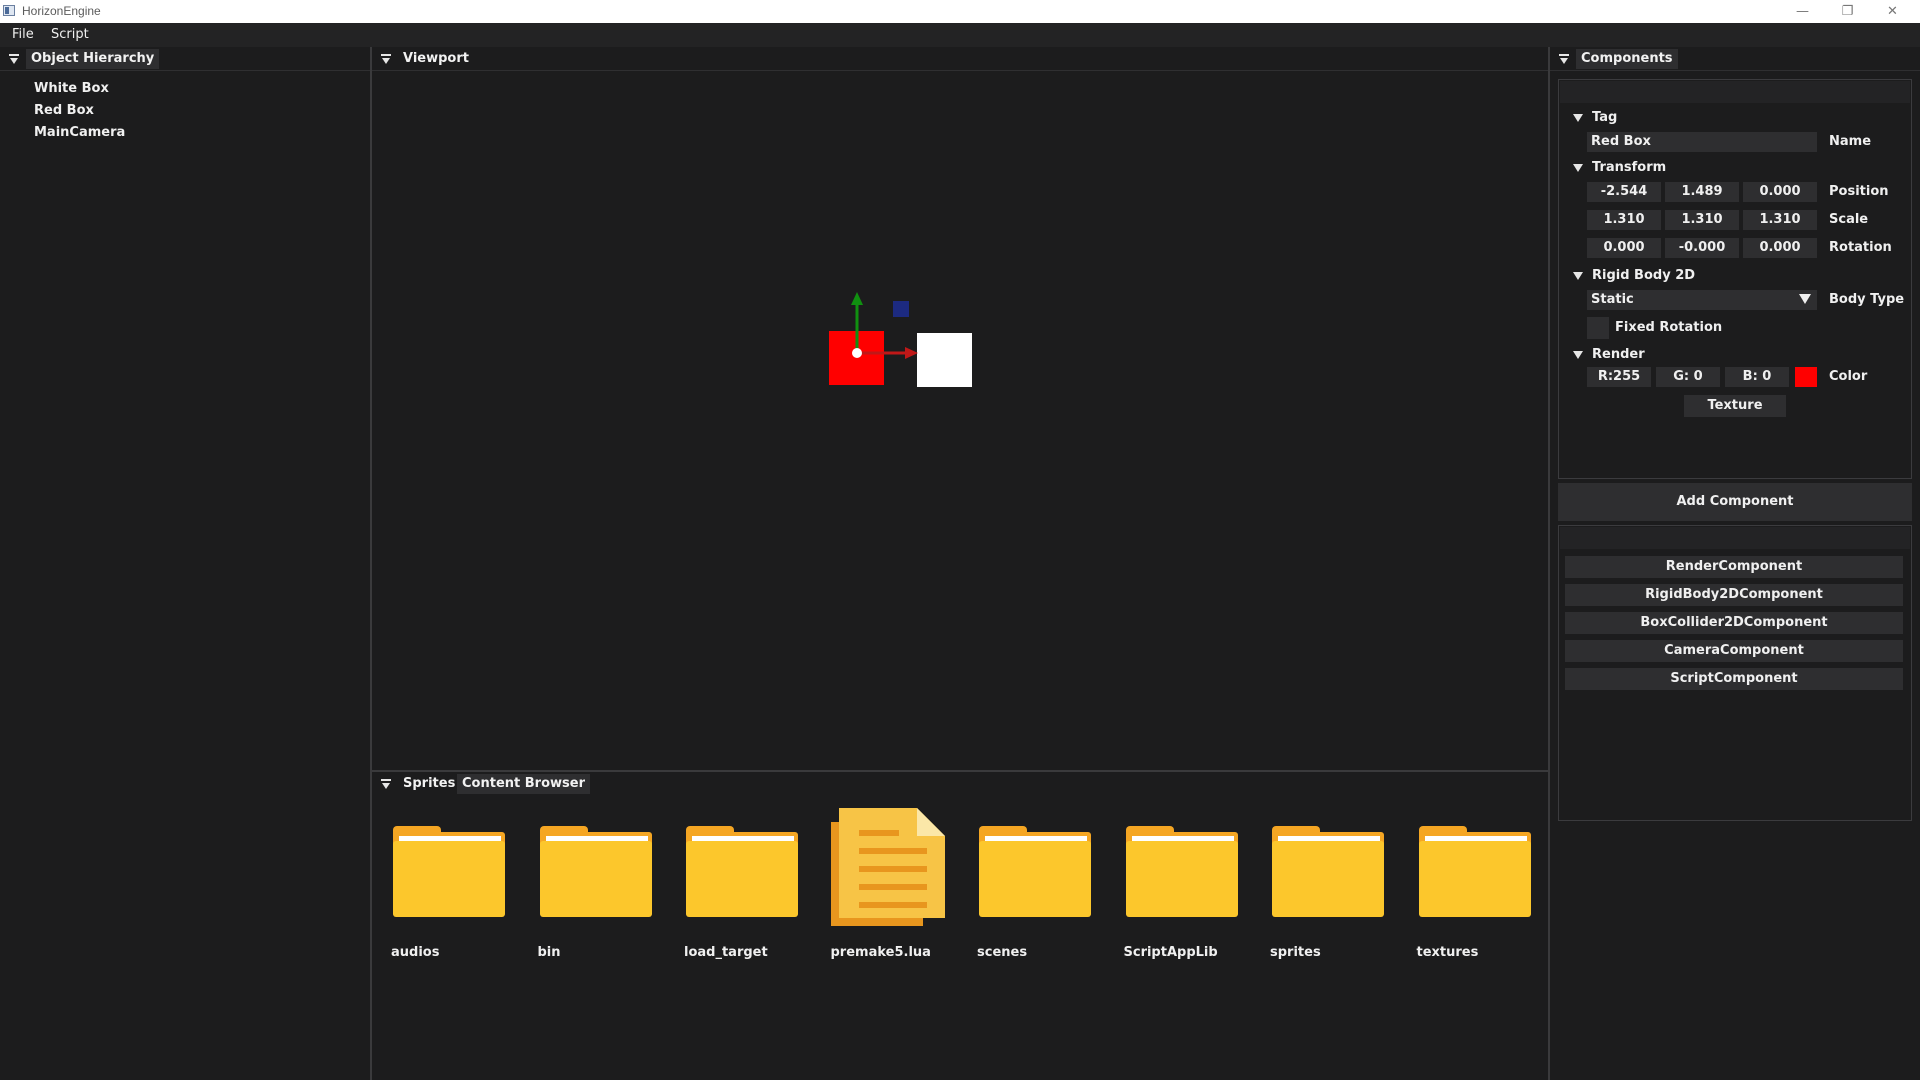  What do you see at coordinates (1848, 376) in the screenshot?
I see `color-label: Color` at bounding box center [1848, 376].